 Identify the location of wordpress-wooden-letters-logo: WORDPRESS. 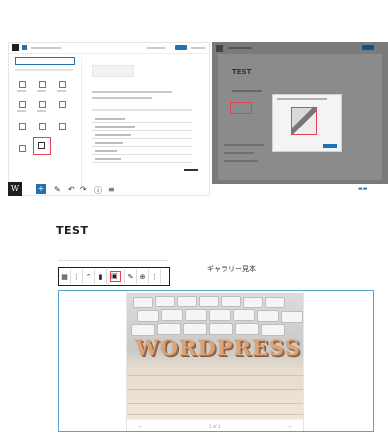
(218, 347).